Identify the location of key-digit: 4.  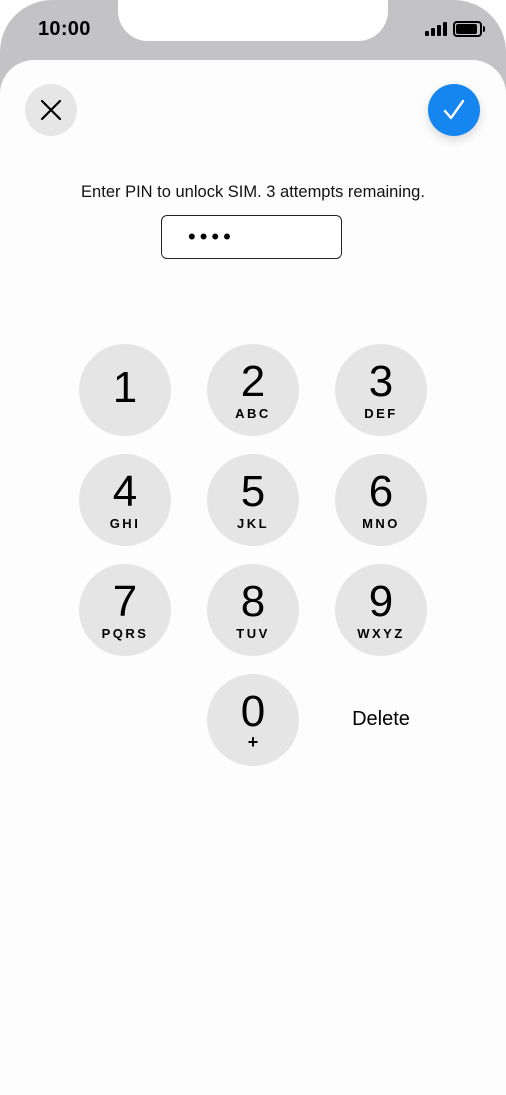
(125, 491).